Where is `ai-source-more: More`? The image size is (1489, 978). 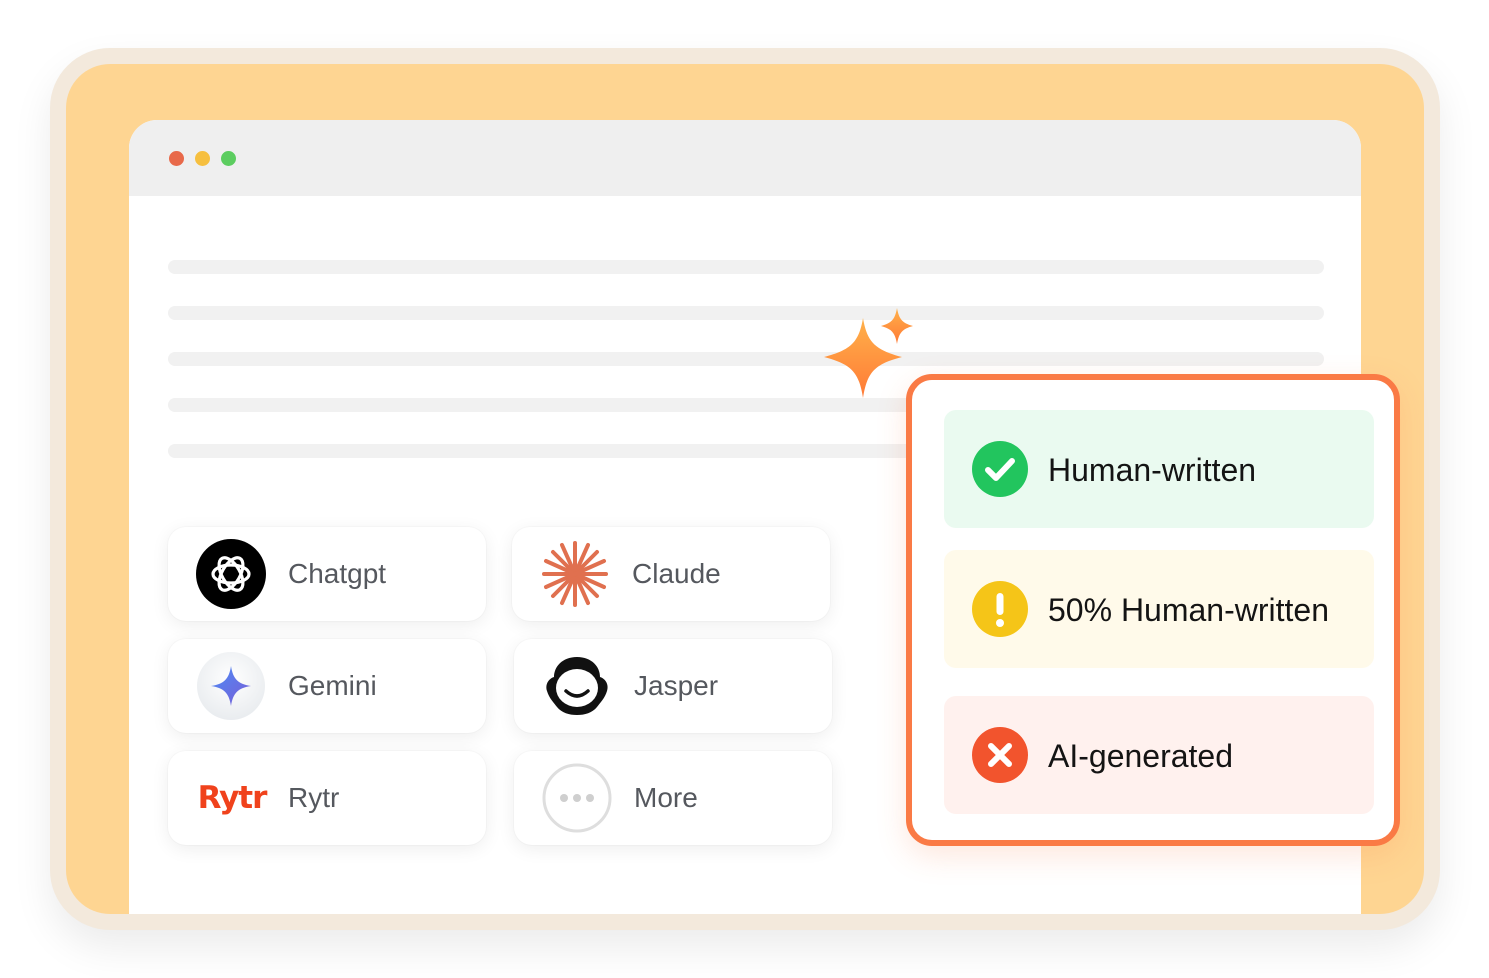
ai-source-more: More is located at coordinates (673, 798).